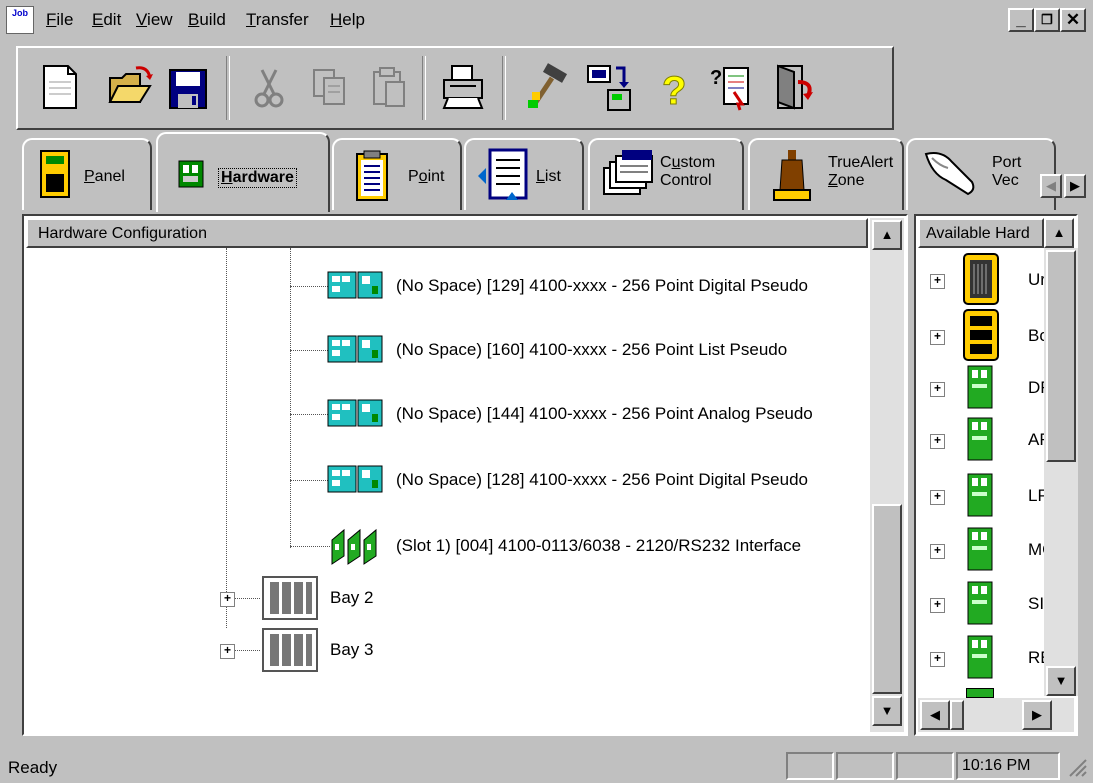  What do you see at coordinates (1036, 604) in the screenshot?
I see `available-item-label: SI(` at bounding box center [1036, 604].